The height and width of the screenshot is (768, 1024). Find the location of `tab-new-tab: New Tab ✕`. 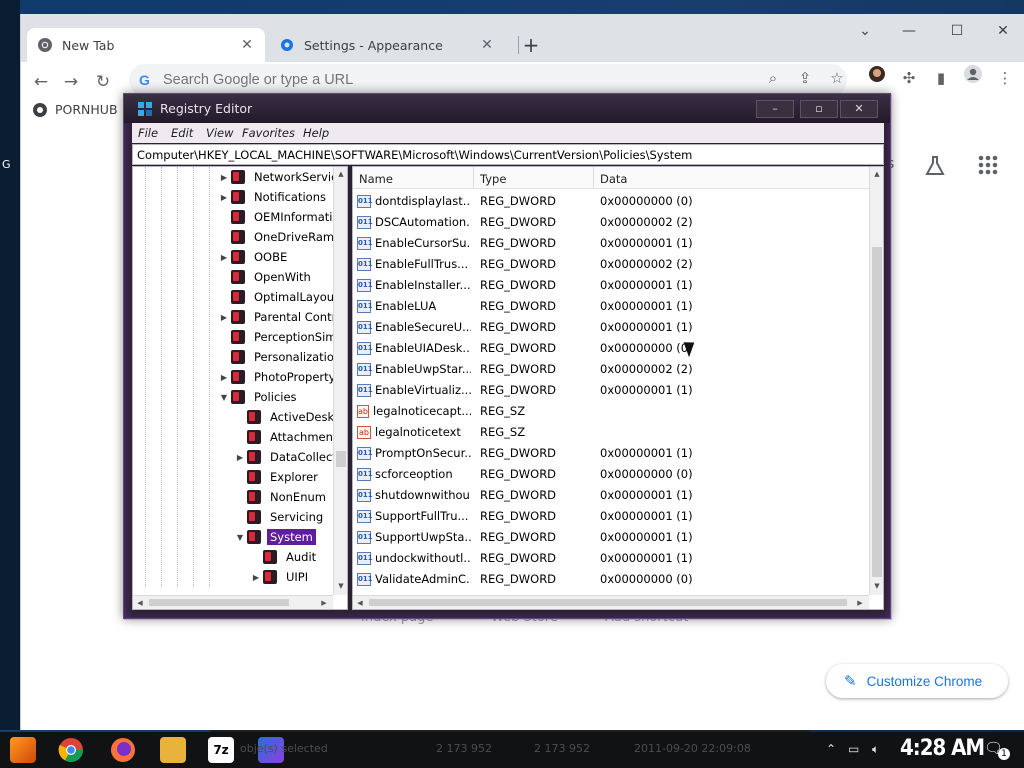

tab-new-tab: New Tab ✕ is located at coordinates (146, 45).